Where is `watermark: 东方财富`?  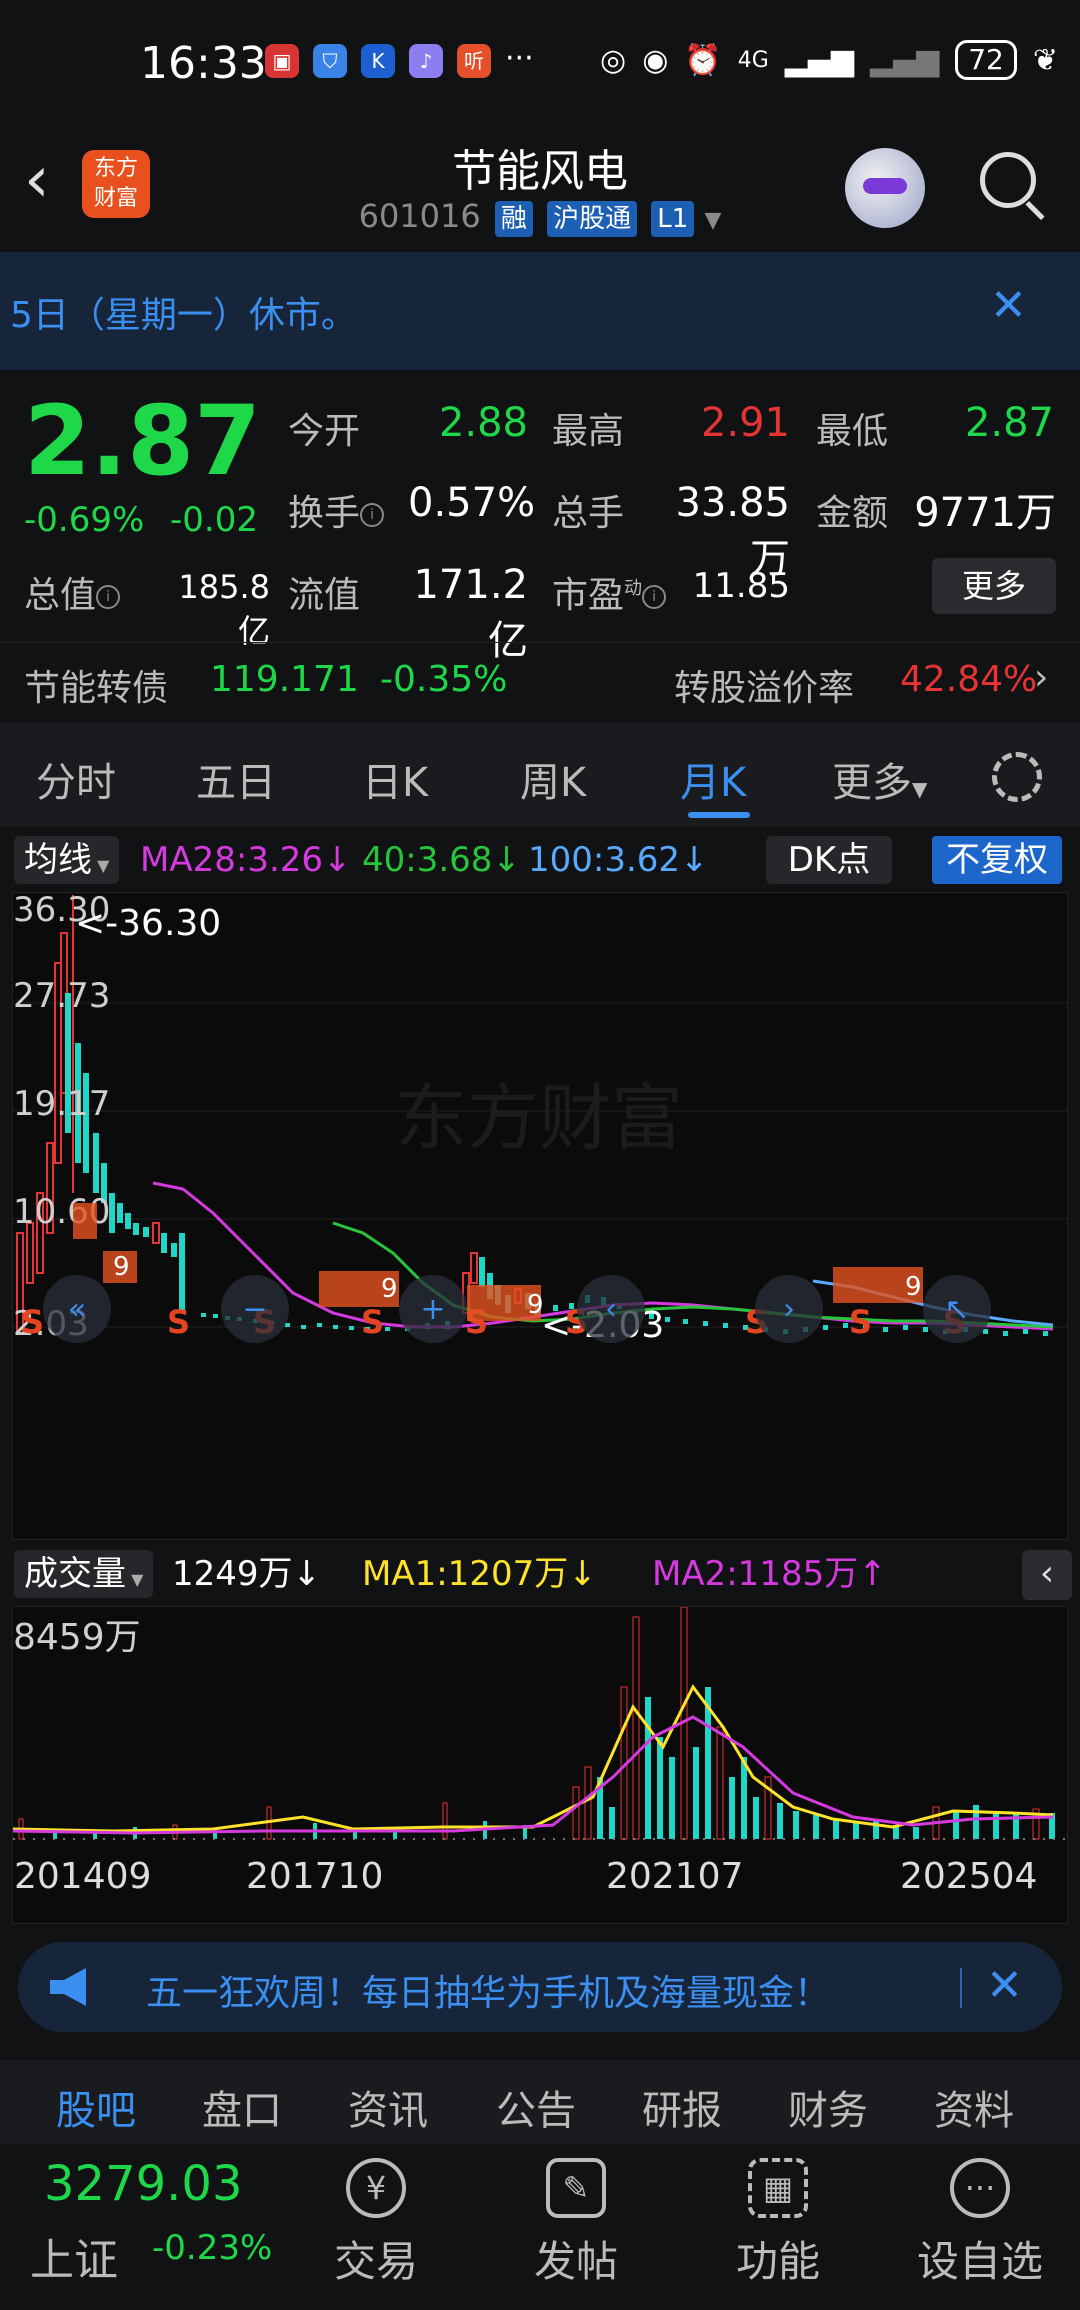
watermark: 东方财富 is located at coordinates (539, 1118).